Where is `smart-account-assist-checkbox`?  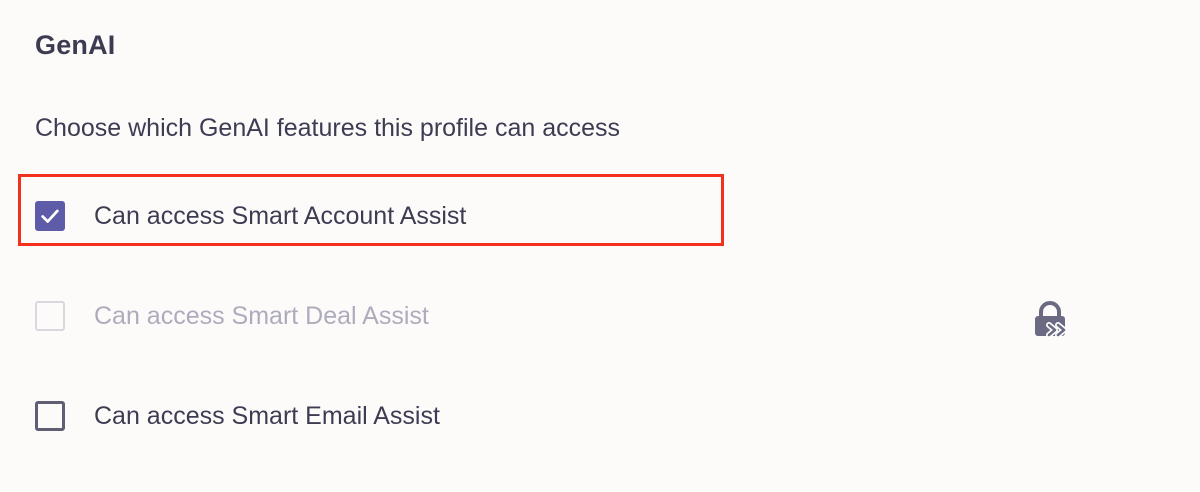
smart-account-assist-checkbox is located at coordinates (50, 216).